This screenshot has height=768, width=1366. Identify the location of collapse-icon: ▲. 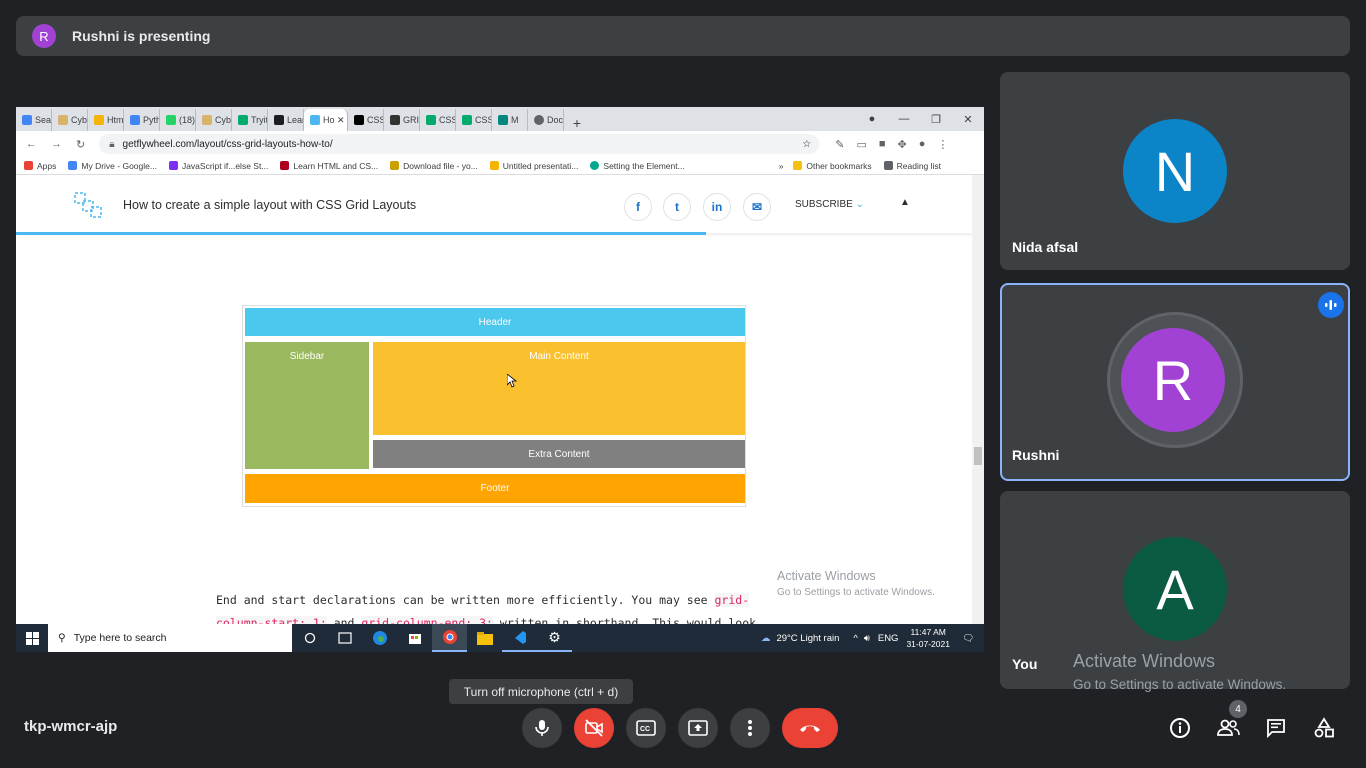
(905, 202).